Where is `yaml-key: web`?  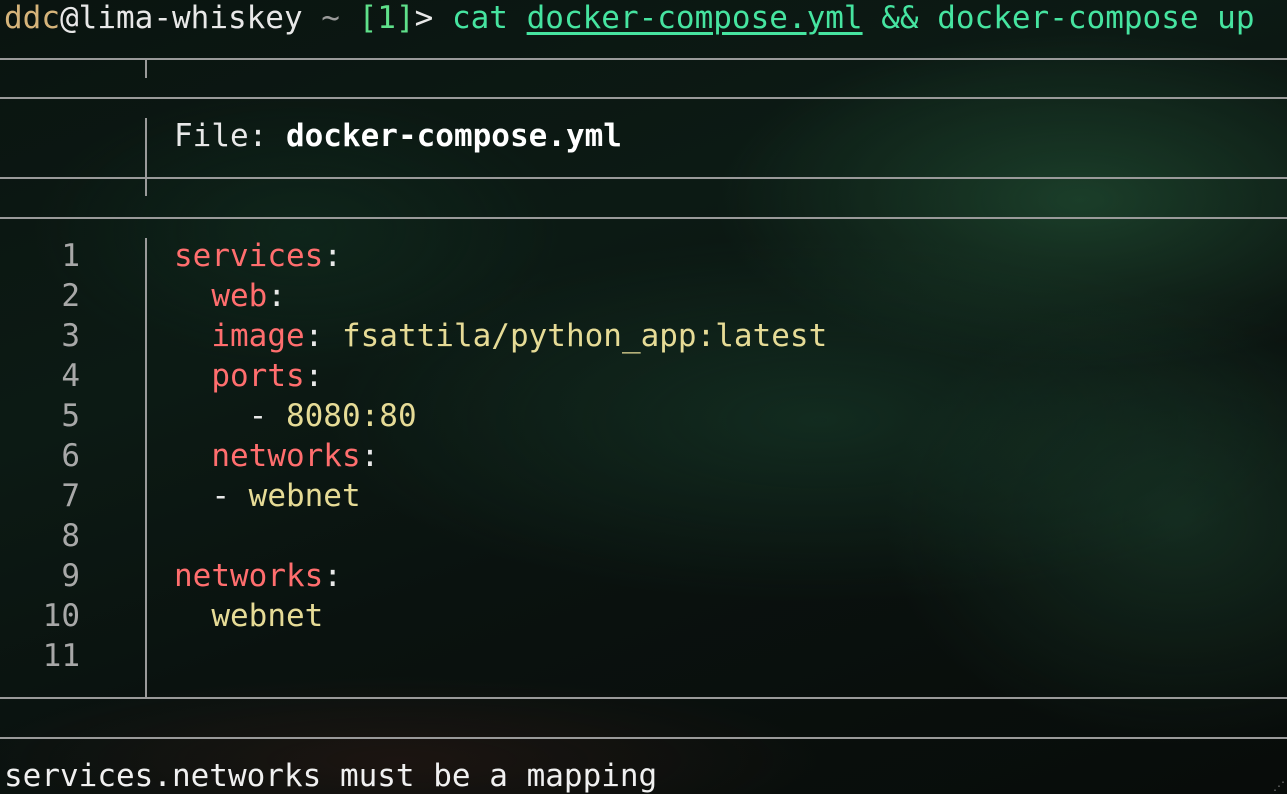
yaml-key: web is located at coordinates (239, 296).